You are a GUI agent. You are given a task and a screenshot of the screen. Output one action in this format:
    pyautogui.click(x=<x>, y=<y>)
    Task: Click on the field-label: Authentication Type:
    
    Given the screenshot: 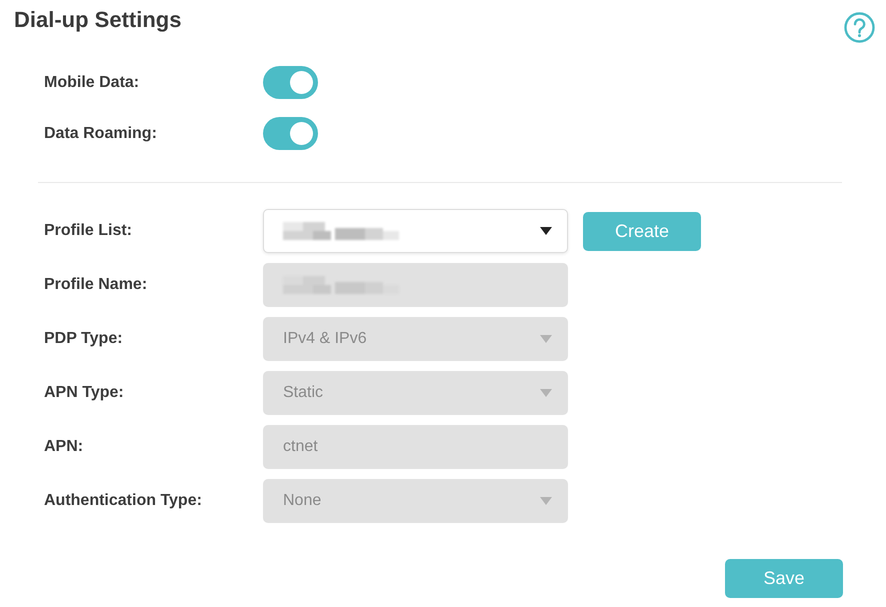 What is the action you would take?
    pyautogui.click(x=123, y=501)
    